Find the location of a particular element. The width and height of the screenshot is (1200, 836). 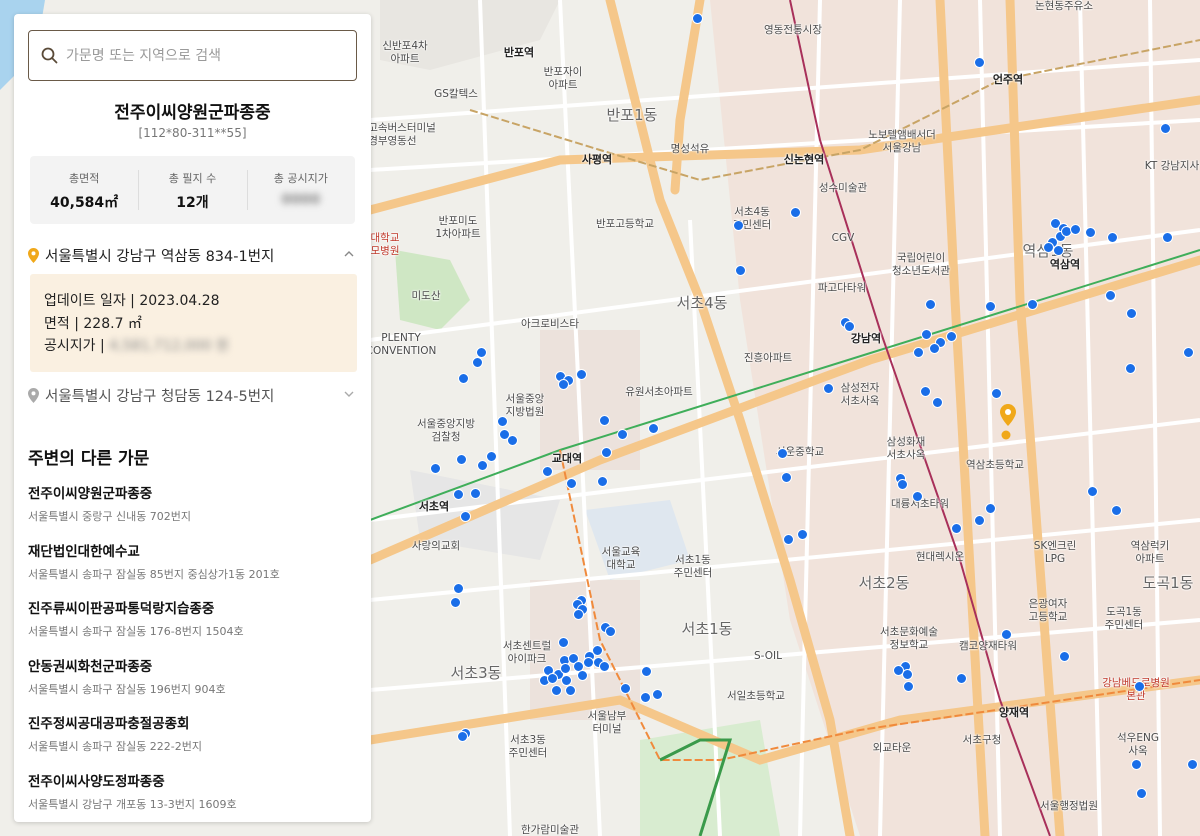

address-accordion-1: 서울특별시 강남구 역삼동 834-1번지 is located at coordinates (192, 255).